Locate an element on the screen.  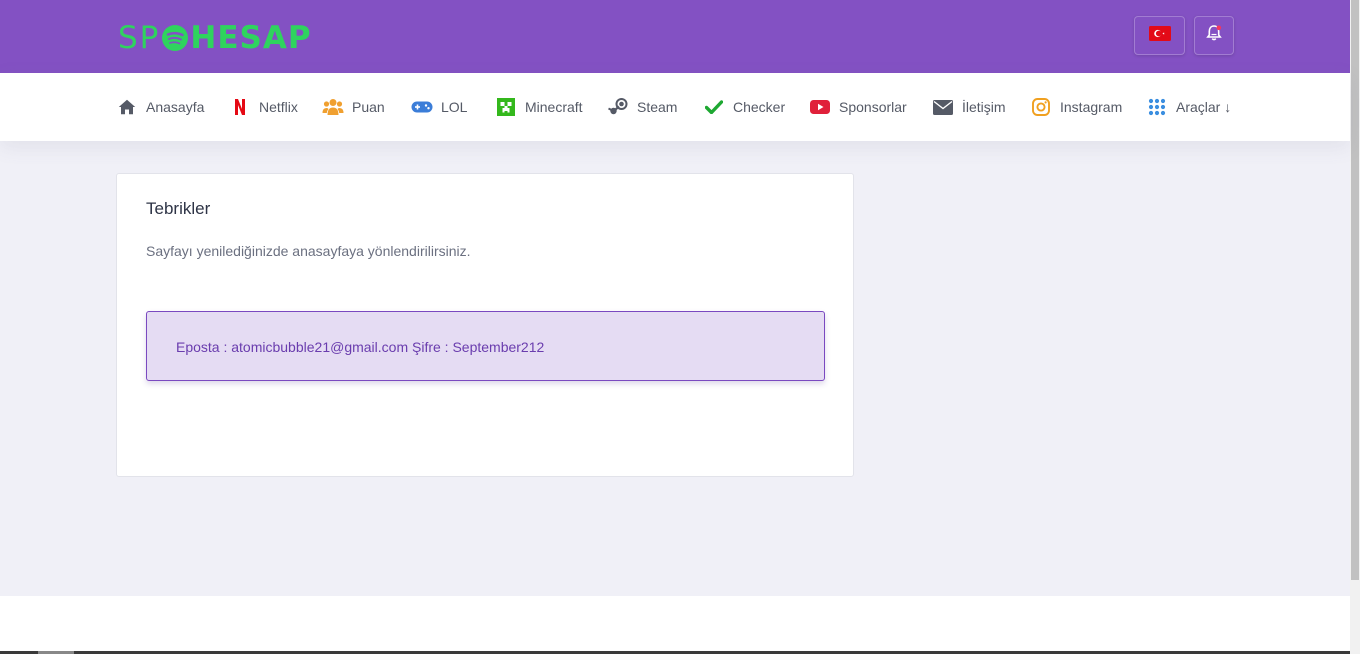
language-button is located at coordinates (1159, 35).